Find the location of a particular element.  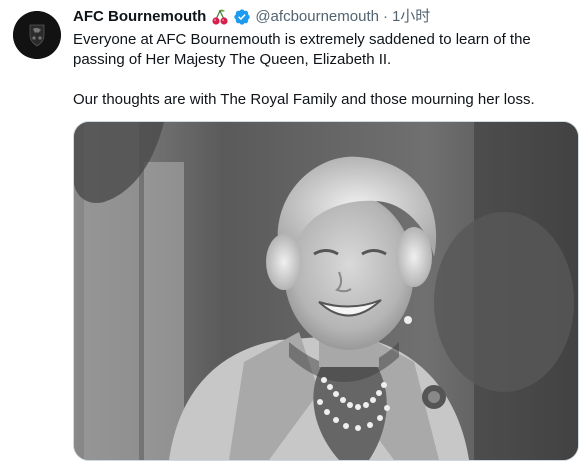

author-name: AFC Bournemouth is located at coordinates (139, 17).